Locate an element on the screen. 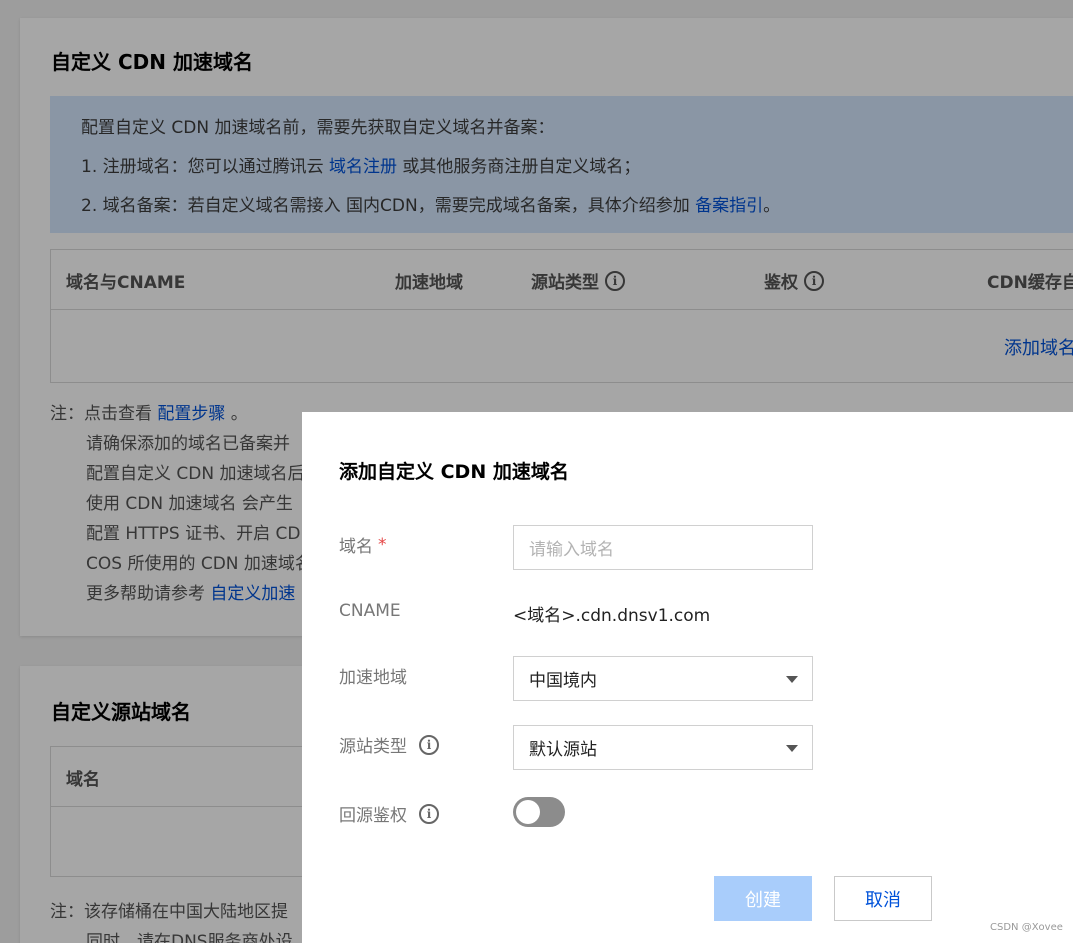 This screenshot has width=1073, height=943. dialog-title: 添加自定义 CDN 加速域名 is located at coordinates (454, 472).